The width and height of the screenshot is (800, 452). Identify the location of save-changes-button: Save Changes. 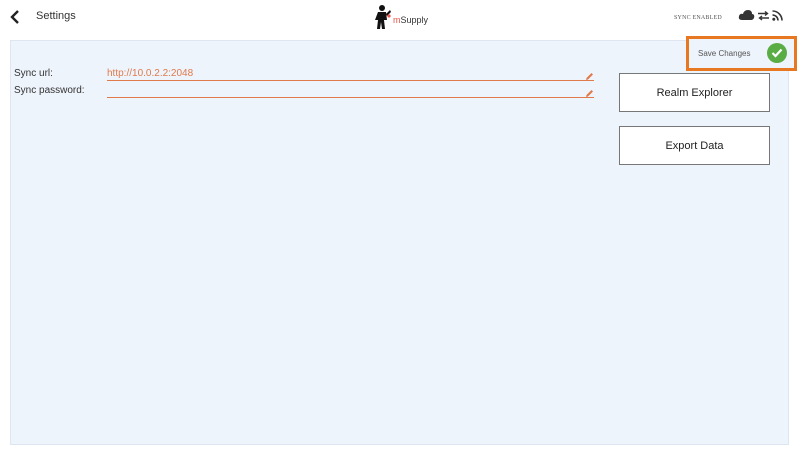
(741, 53).